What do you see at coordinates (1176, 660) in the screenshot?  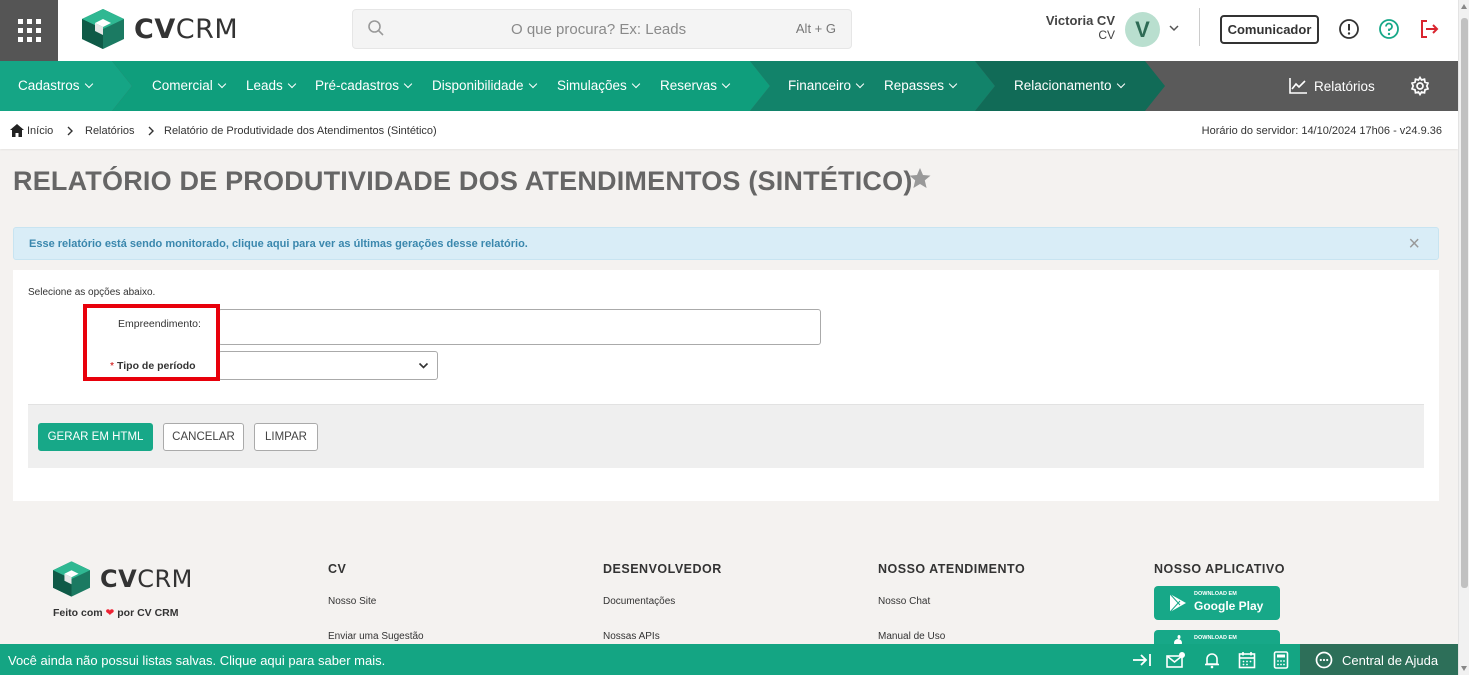 I see `mail-notification-icon` at bounding box center [1176, 660].